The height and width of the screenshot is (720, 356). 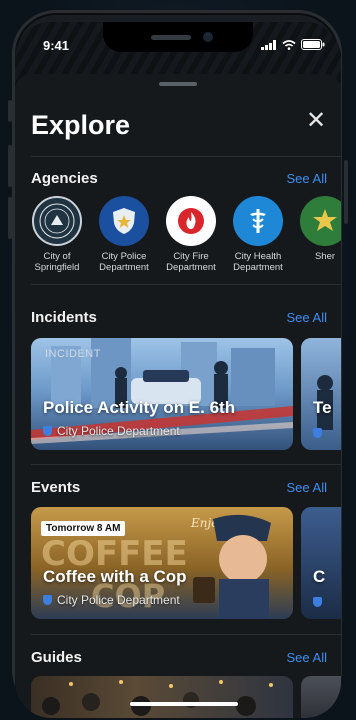 I want to click on battery-icon, so click(x=313, y=44).